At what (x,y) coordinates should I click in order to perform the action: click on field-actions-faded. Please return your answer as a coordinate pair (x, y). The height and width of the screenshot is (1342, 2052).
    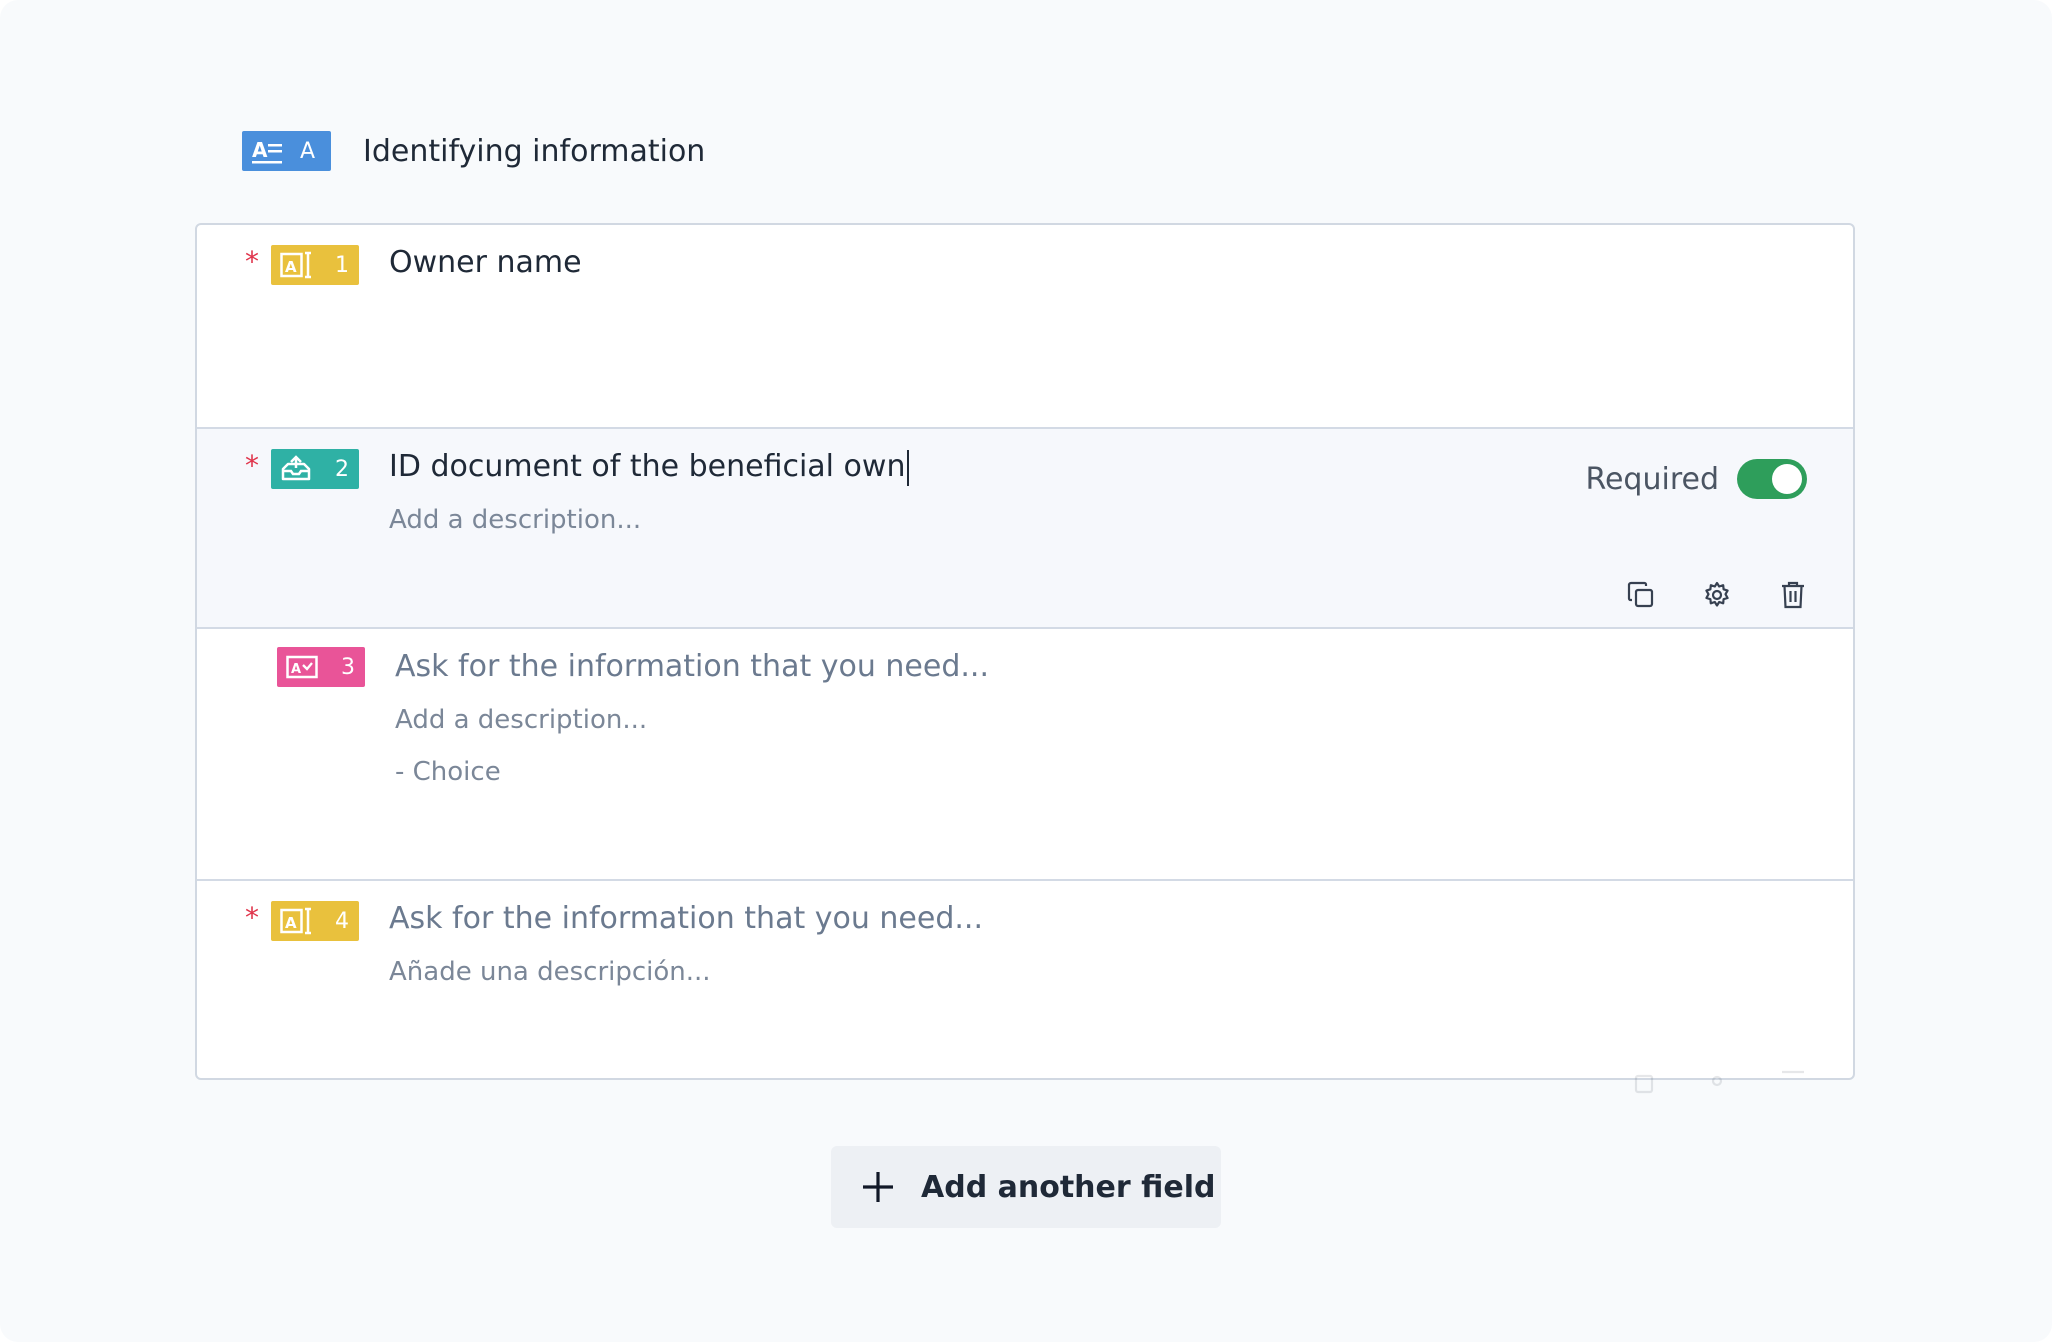
    Looking at the image, I should click on (1717, 1081).